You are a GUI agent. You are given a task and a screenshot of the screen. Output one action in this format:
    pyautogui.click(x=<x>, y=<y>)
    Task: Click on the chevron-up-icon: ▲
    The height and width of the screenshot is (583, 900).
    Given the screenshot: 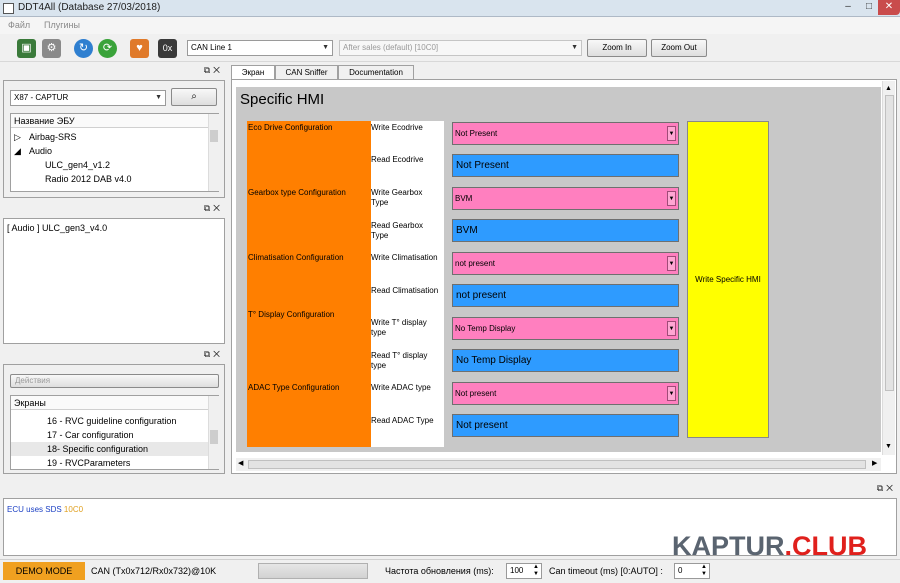 What is the action you would take?
    pyautogui.click(x=888, y=88)
    